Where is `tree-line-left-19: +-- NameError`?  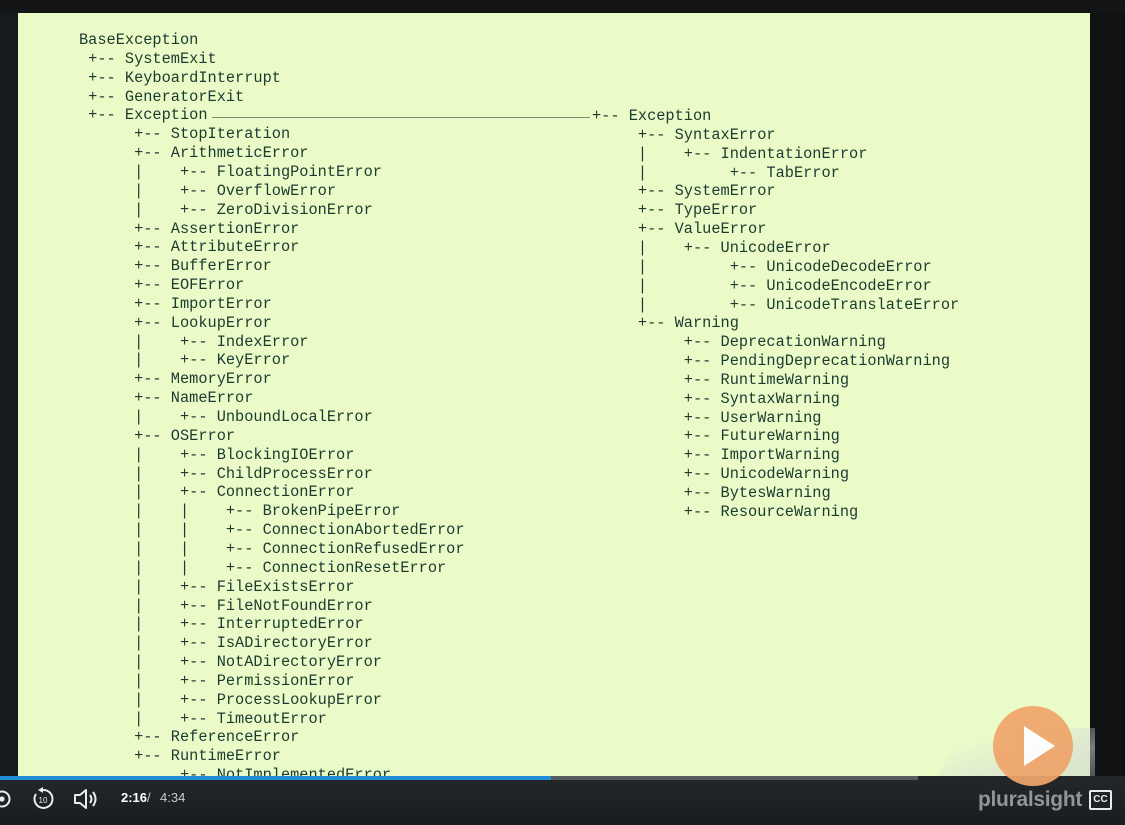
tree-line-left-19: +-- NameError is located at coordinates (166, 398).